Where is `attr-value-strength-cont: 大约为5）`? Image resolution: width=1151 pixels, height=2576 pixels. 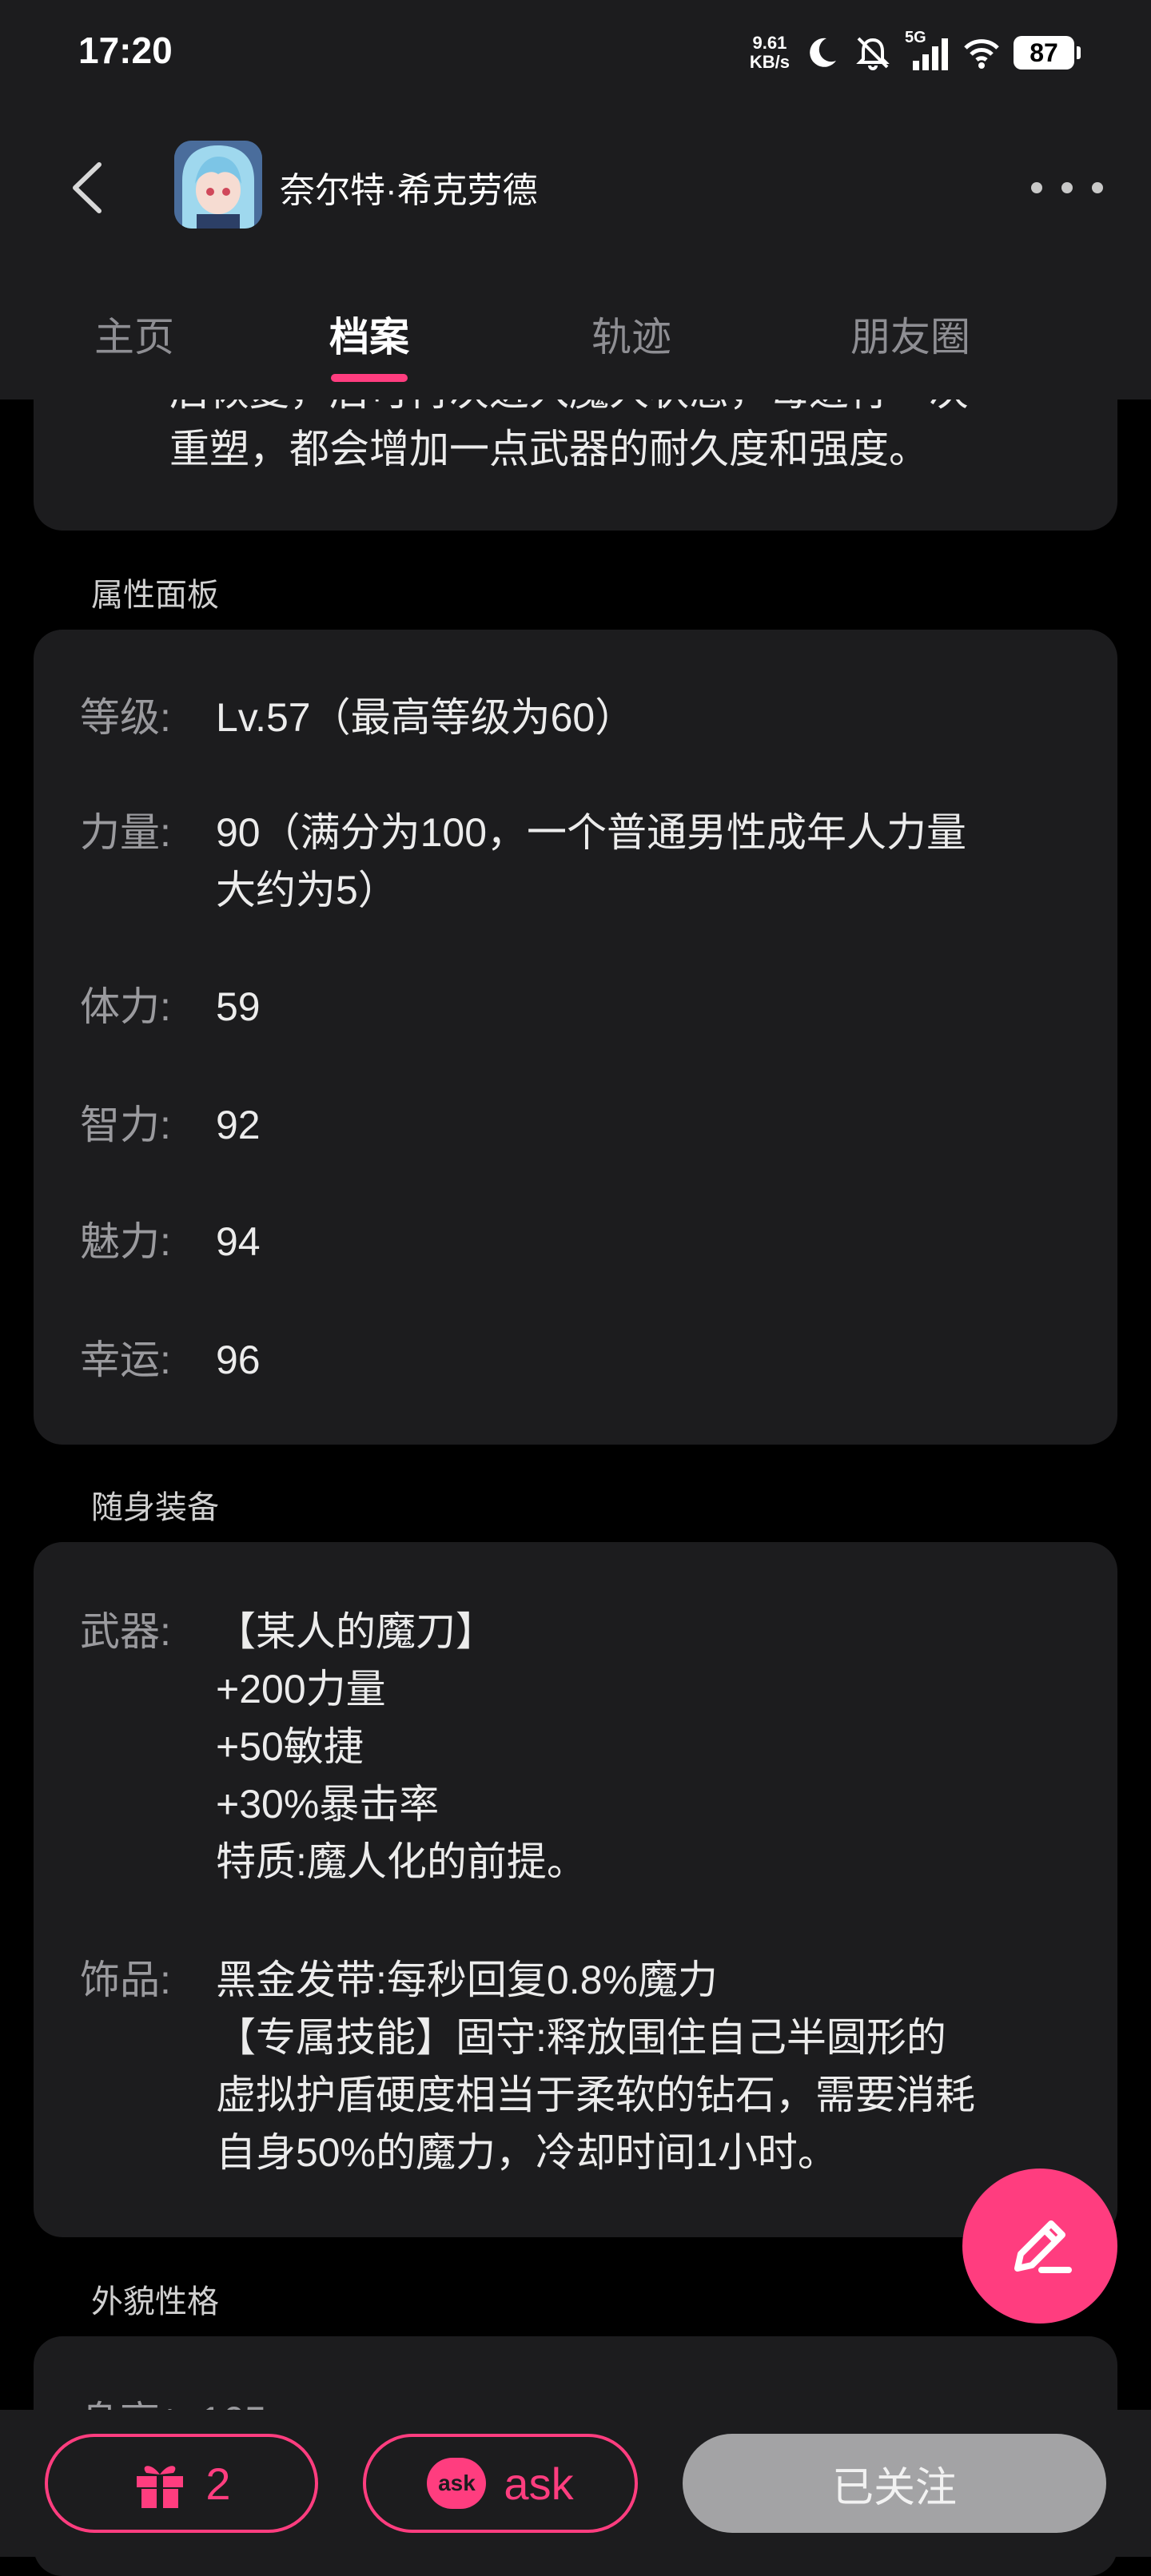
attr-value-strength-cont: 大约为5） is located at coordinates (307, 890).